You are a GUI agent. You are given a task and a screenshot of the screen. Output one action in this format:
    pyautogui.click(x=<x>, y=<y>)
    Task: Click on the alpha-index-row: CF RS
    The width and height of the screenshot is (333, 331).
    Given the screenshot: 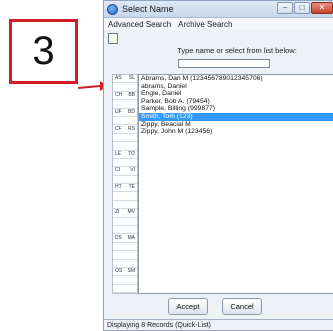 What is the action you would take?
    pyautogui.click(x=125, y=129)
    